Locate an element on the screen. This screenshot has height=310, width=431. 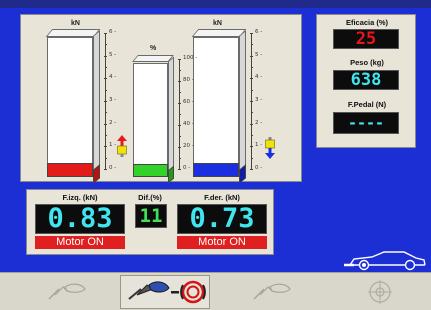
toolbar-button-disc is located at coordinates (165, 292).